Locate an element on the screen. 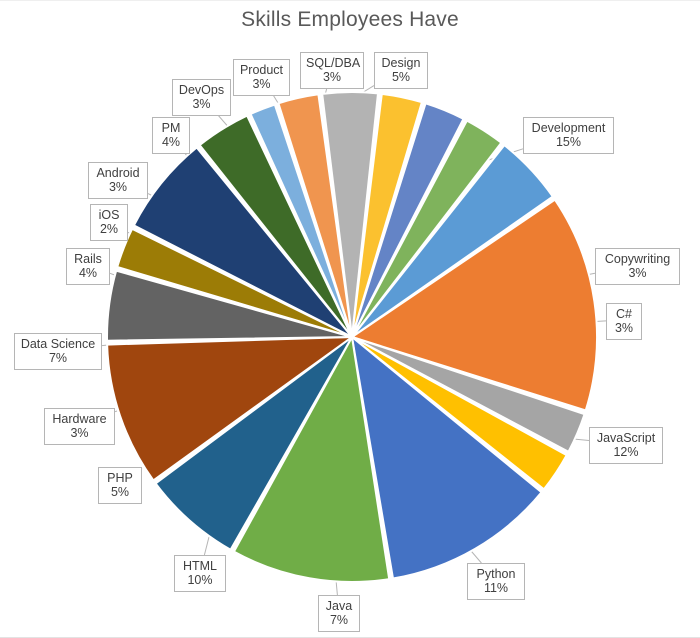  data-label-callout: Development 15% is located at coordinates (568, 135).